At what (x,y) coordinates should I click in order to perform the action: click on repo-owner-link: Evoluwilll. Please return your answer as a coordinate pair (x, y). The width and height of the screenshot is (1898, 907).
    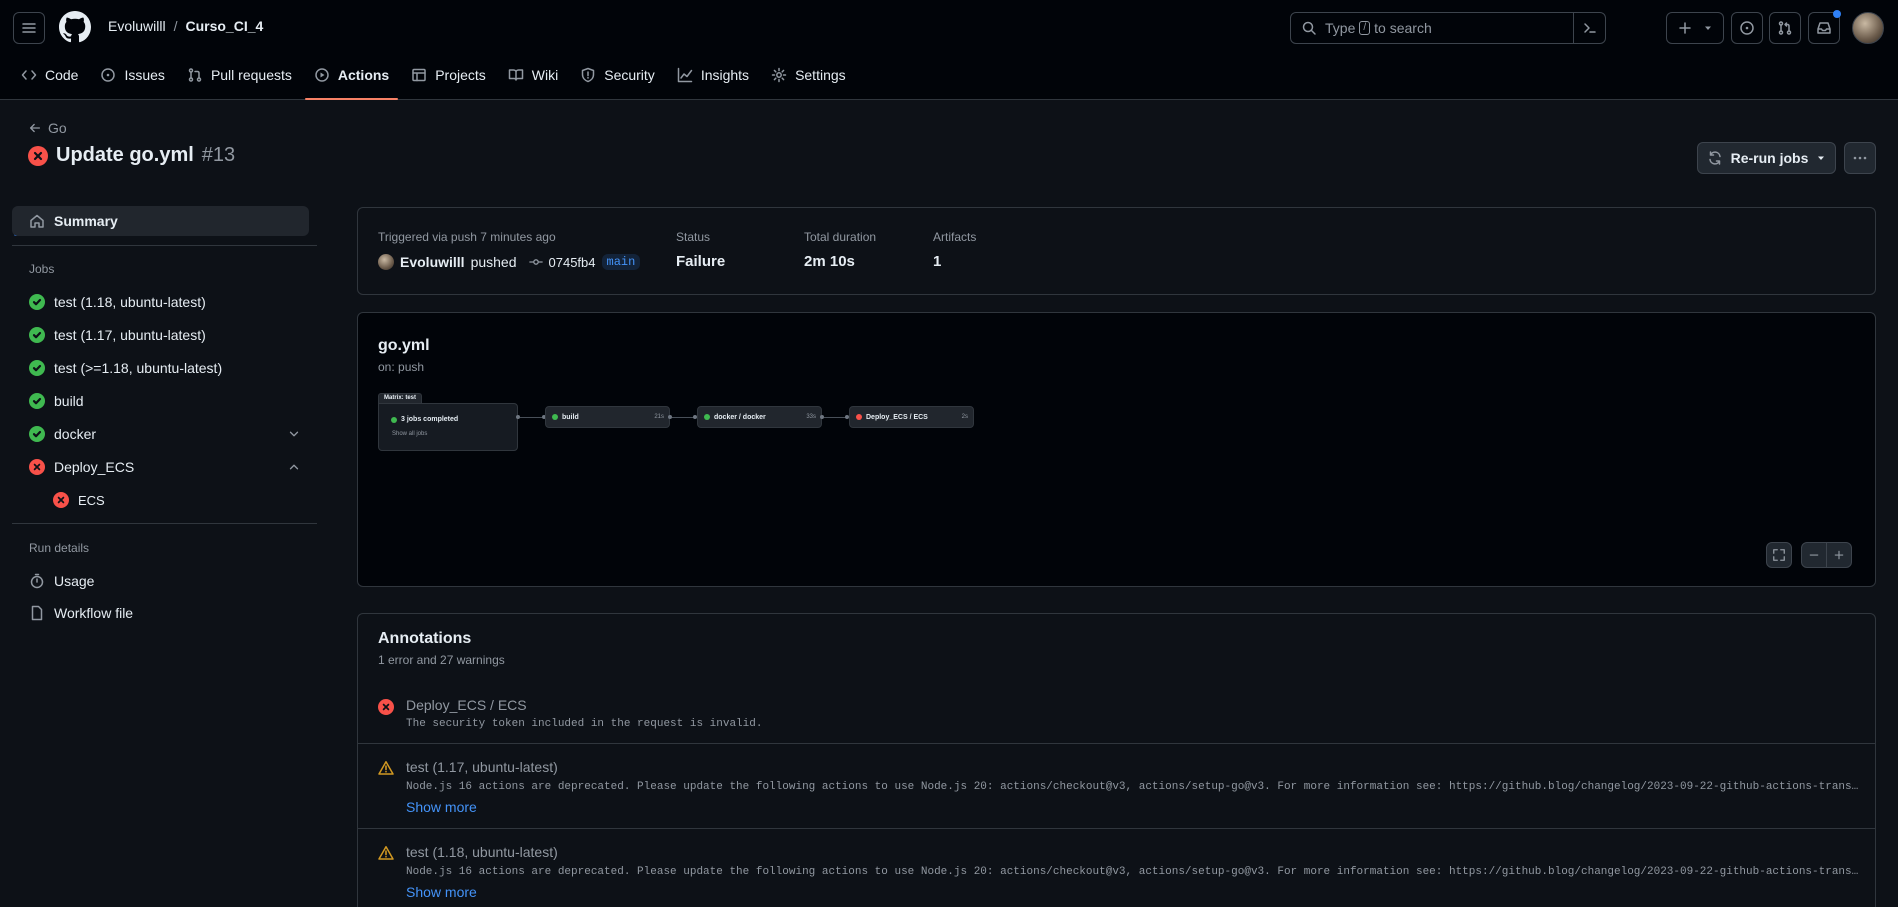
    Looking at the image, I should click on (137, 26).